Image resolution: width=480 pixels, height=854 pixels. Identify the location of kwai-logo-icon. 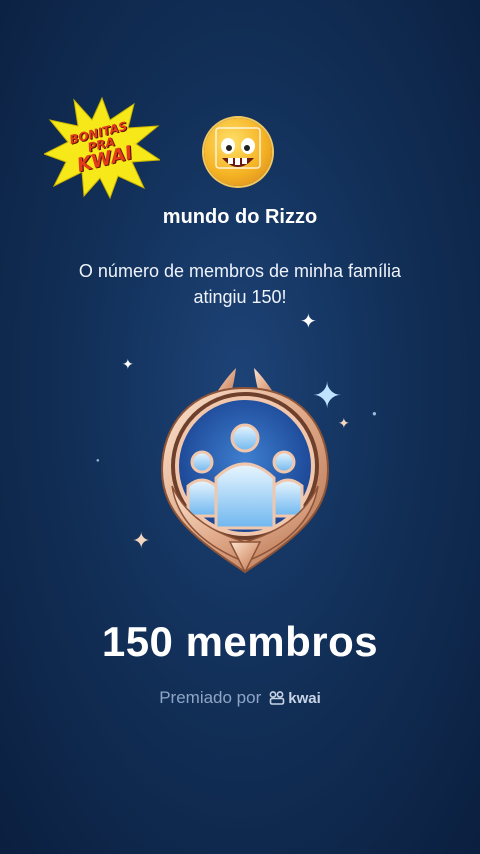
(277, 698).